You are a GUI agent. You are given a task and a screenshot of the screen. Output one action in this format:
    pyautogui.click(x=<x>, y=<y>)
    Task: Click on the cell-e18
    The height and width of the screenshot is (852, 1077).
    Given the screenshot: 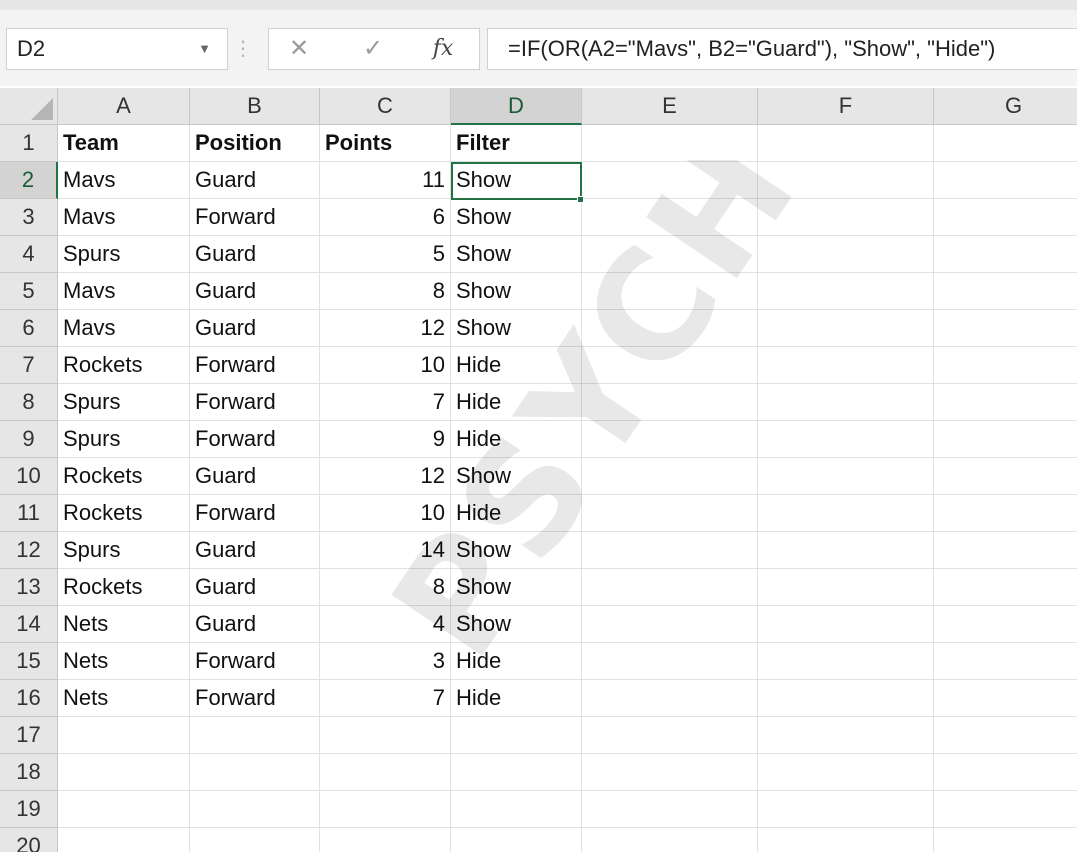 What is the action you would take?
    pyautogui.click(x=670, y=772)
    